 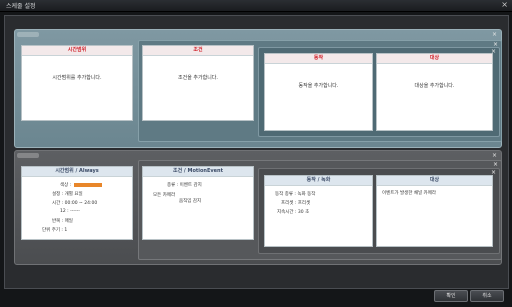 What do you see at coordinates (487, 296) in the screenshot?
I see `cancel-button: 취소` at bounding box center [487, 296].